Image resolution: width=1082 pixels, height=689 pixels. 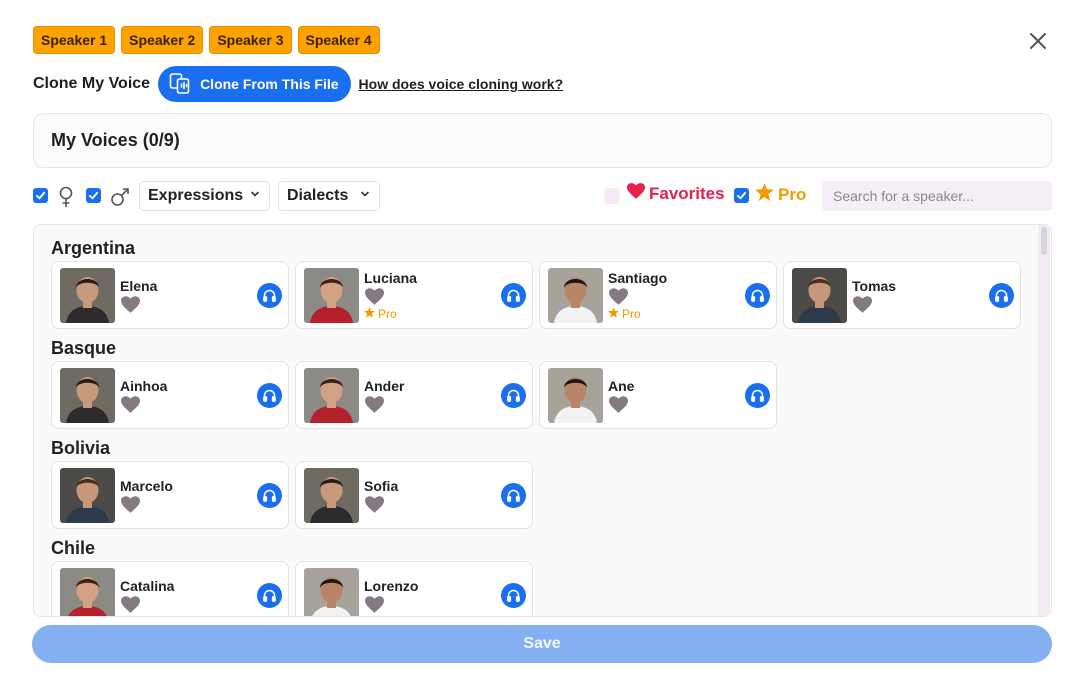 What do you see at coordinates (658, 395) in the screenshot?
I see `speaker-card: Ane` at bounding box center [658, 395].